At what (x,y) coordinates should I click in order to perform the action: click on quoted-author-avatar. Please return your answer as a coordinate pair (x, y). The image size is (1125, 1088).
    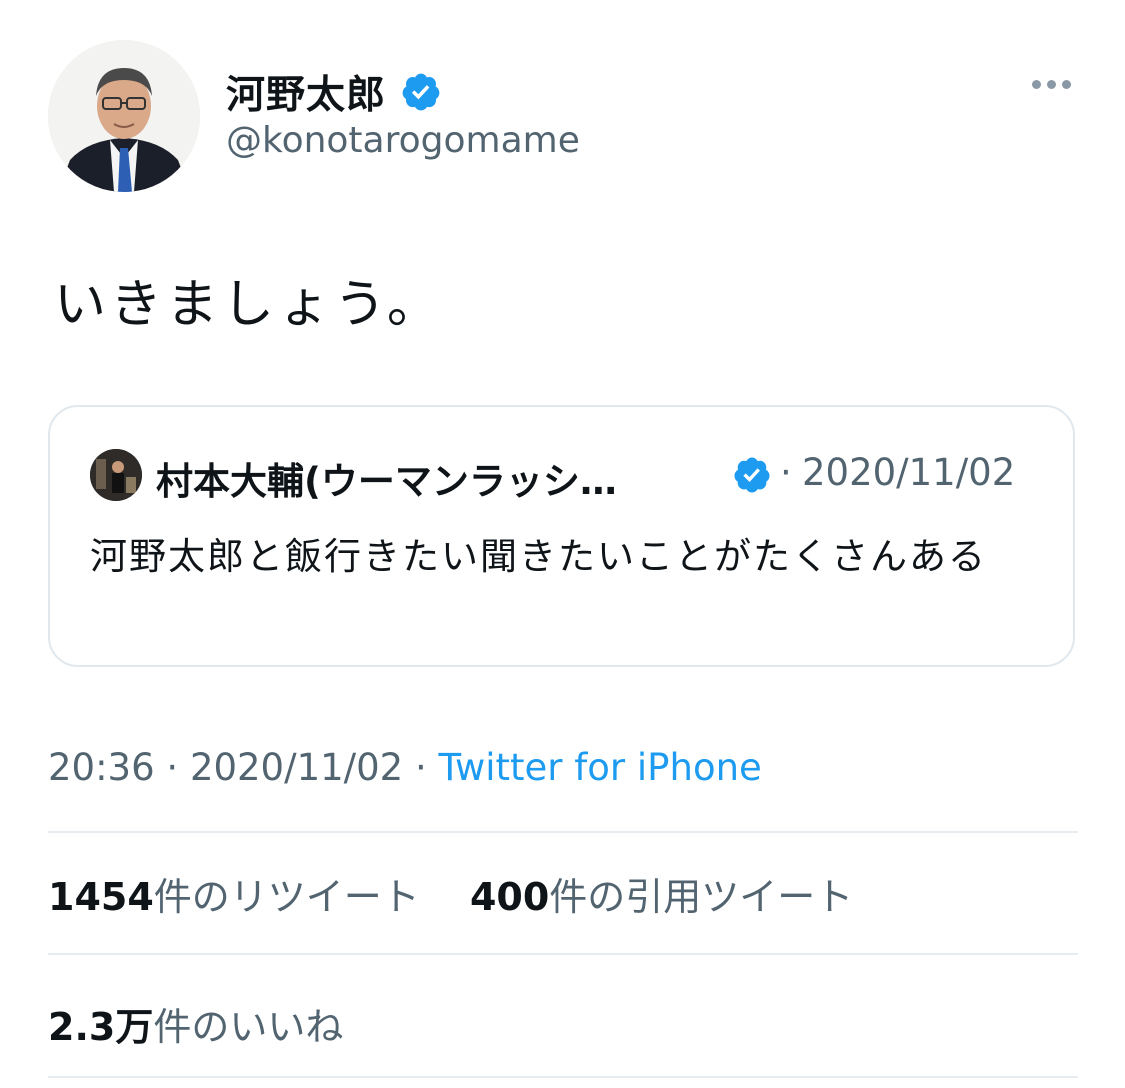
    Looking at the image, I should click on (116, 475).